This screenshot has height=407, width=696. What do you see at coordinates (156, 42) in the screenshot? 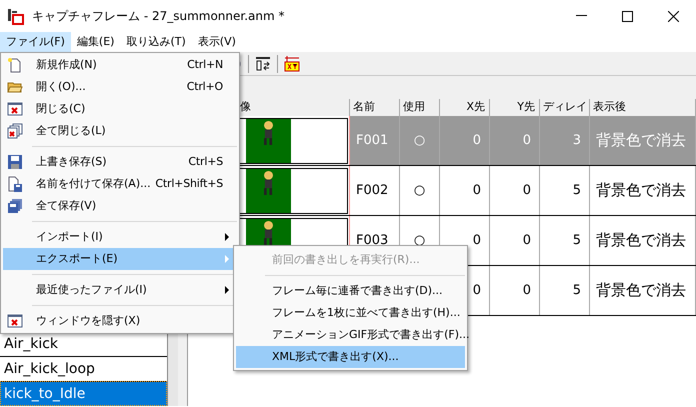
I see `menu-item: 取り込み(T)` at bounding box center [156, 42].